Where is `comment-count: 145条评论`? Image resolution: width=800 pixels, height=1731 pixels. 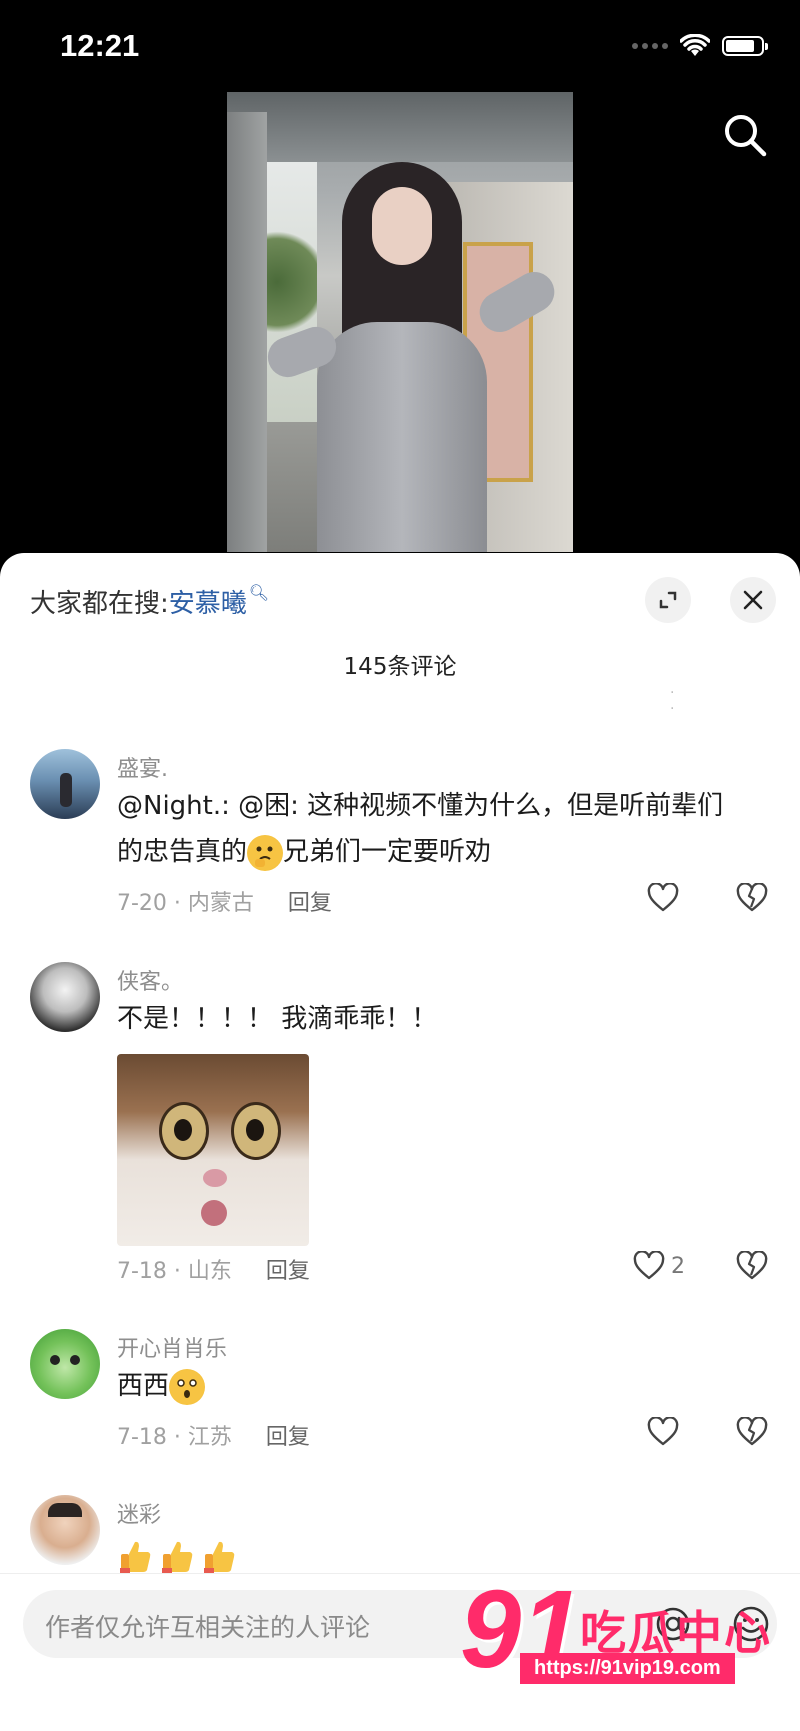 comment-count: 145条评论 is located at coordinates (400, 667).